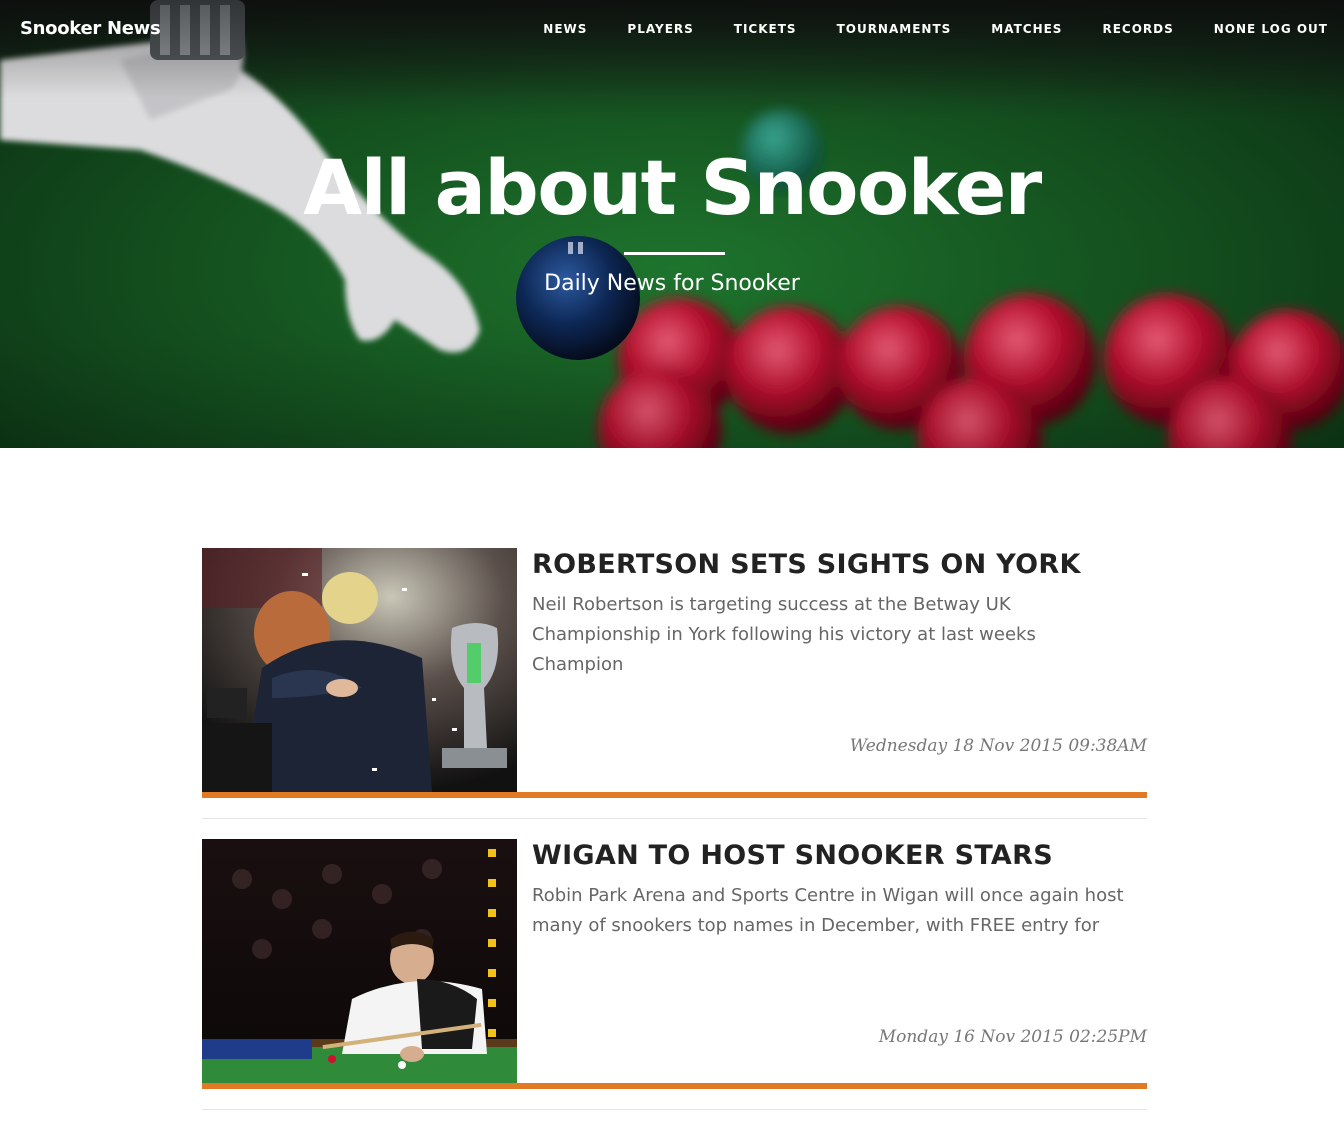 The height and width of the screenshot is (1130, 1344). I want to click on nav-link-records: RECORDS, so click(1137, 29).